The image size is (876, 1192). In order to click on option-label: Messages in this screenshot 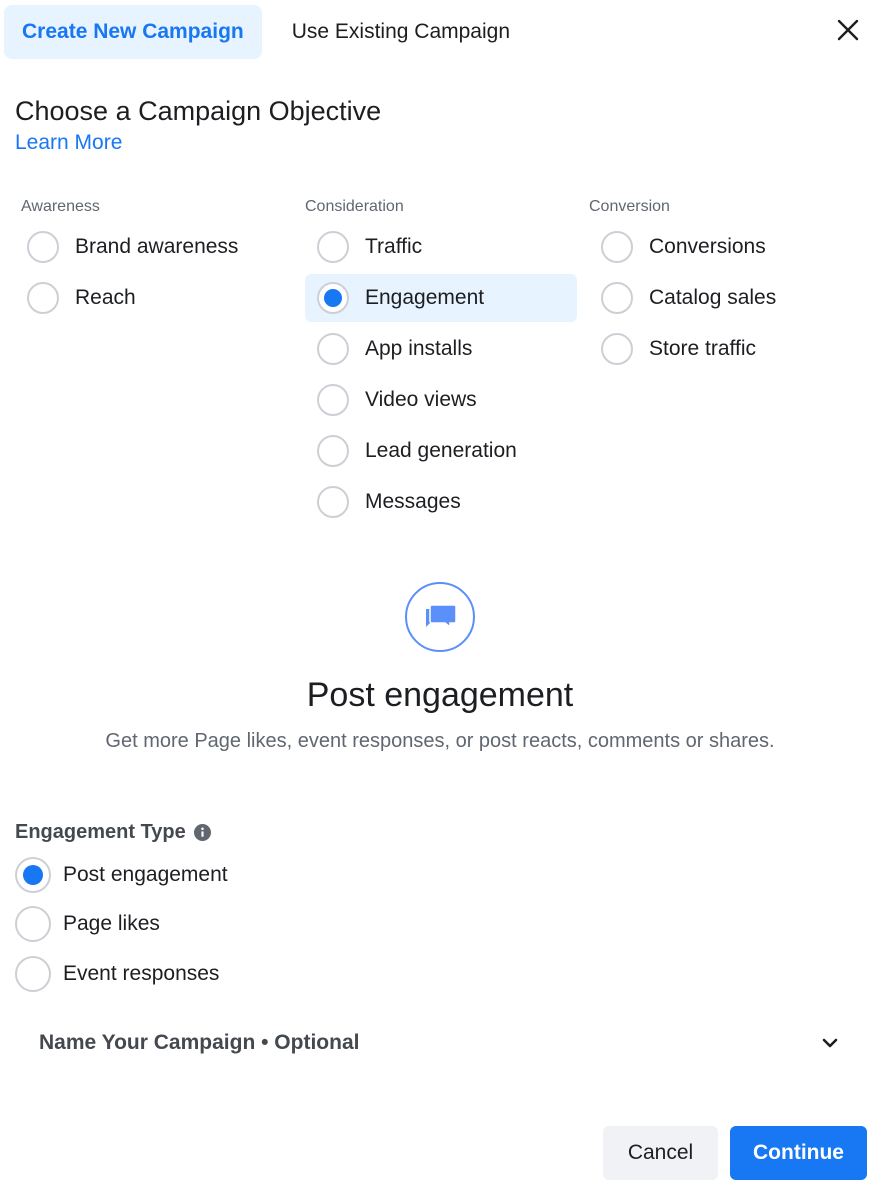, I will do `click(413, 501)`.